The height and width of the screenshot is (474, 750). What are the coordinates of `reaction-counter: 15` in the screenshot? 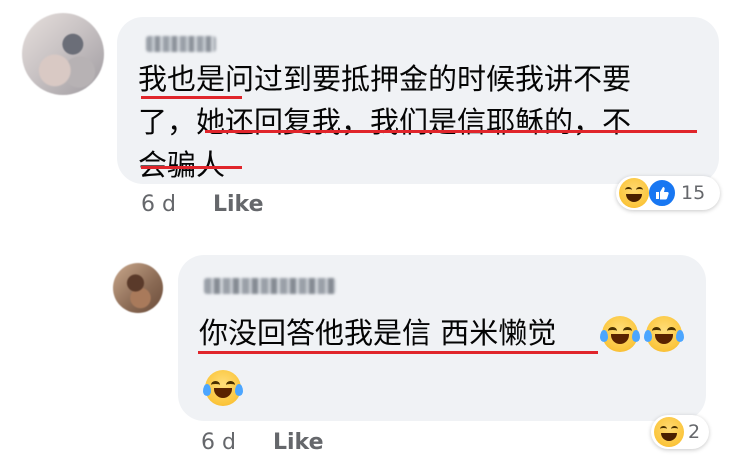 It's located at (668, 193).